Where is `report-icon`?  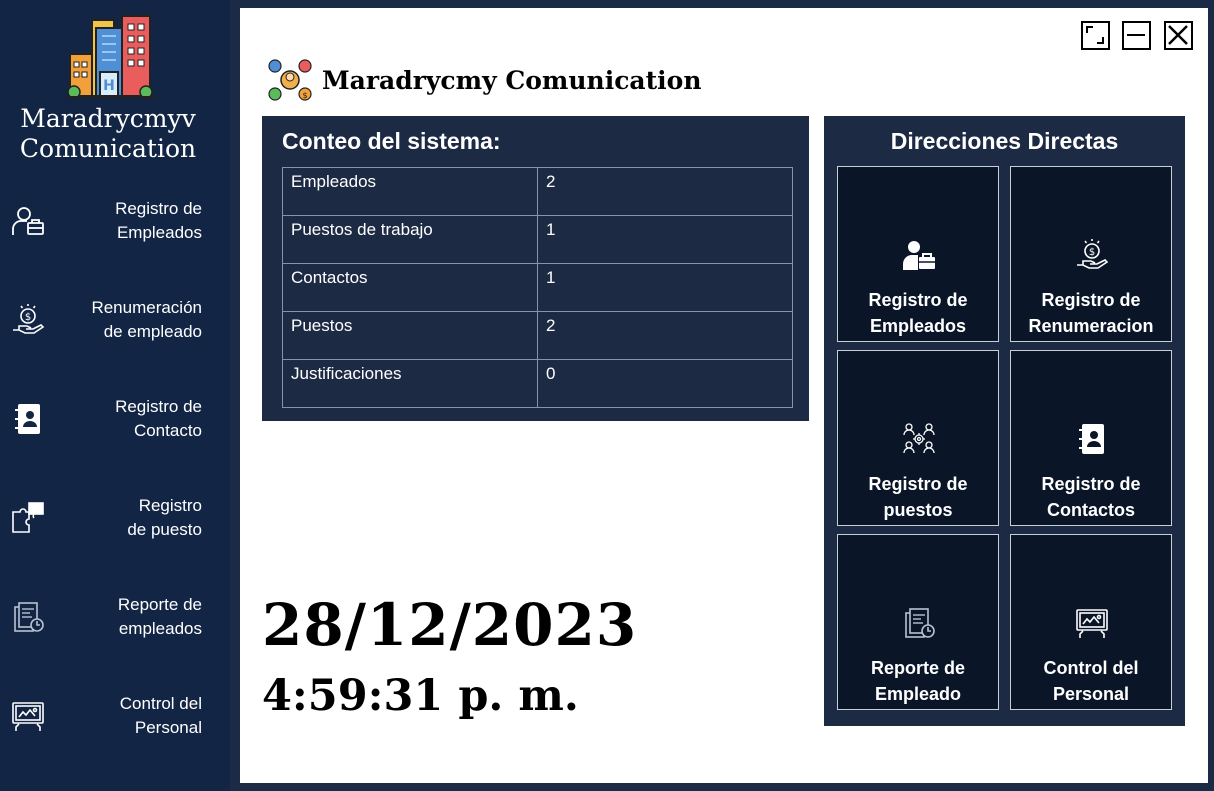
report-icon is located at coordinates (920, 623).